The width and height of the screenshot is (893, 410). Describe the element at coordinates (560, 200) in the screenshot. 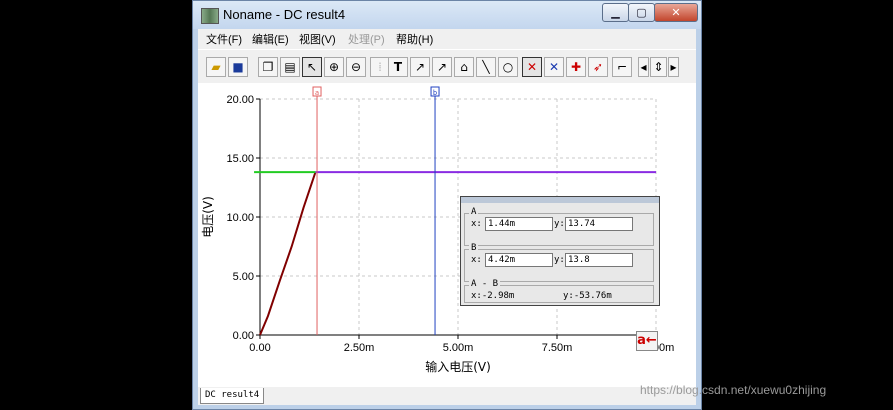

I see `readout-panel-header` at that location.